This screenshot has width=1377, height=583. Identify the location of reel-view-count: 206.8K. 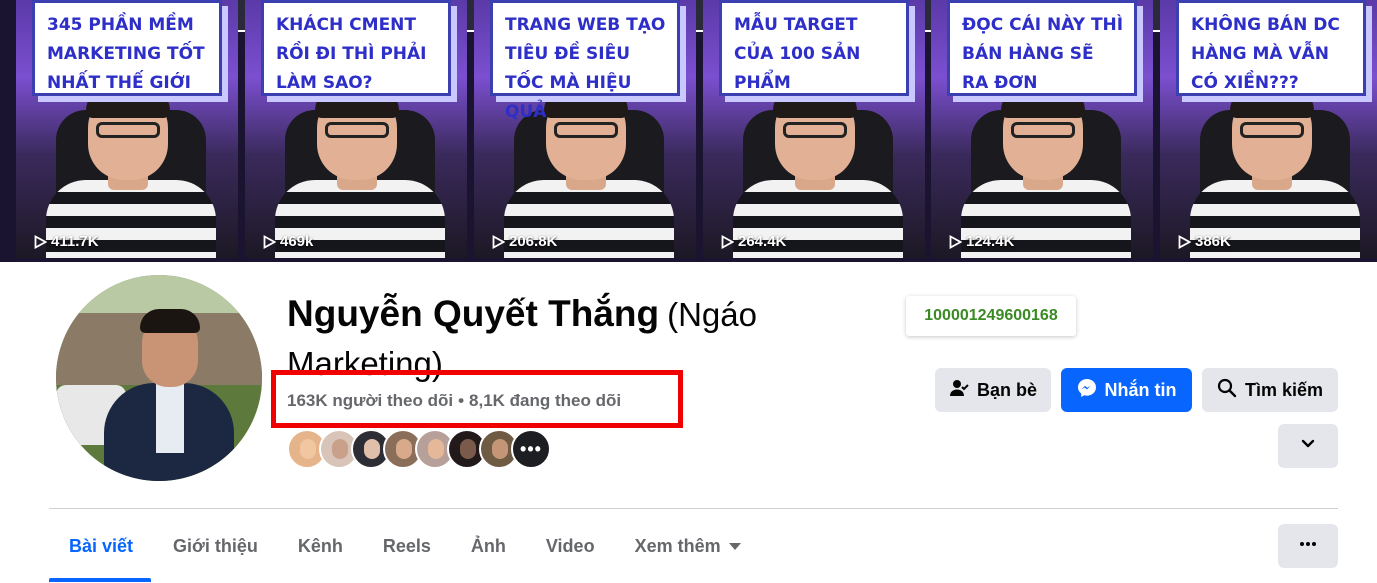
(524, 241).